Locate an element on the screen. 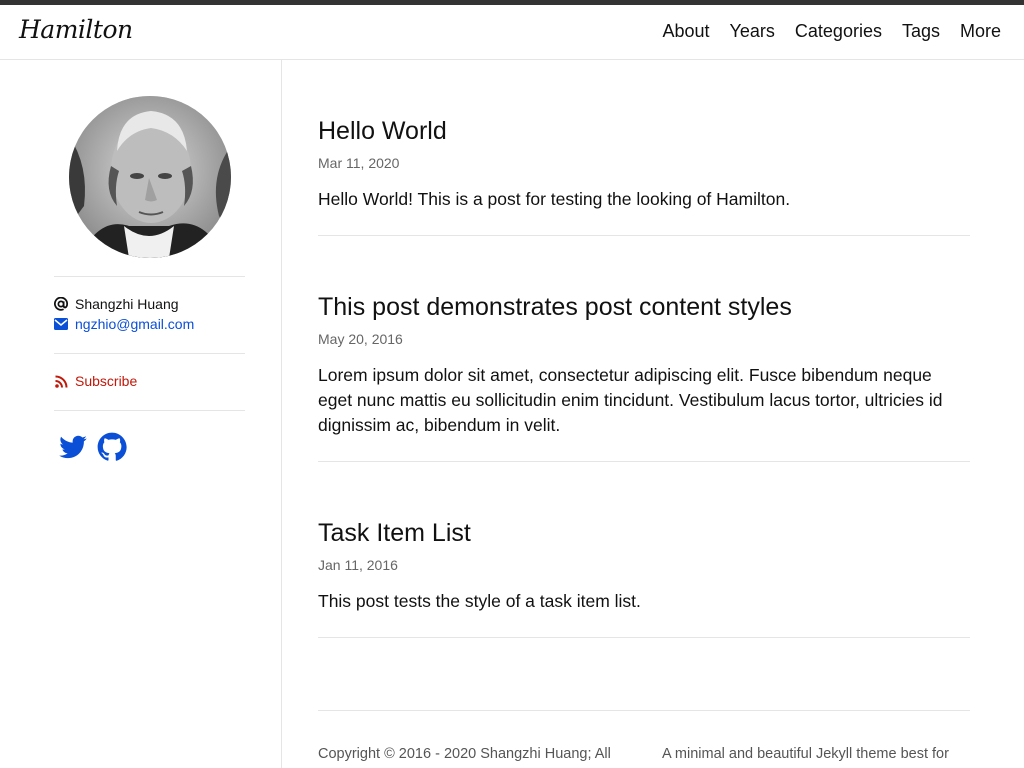 The width and height of the screenshot is (1024, 768). nav-categories: Categories is located at coordinates (838, 31).